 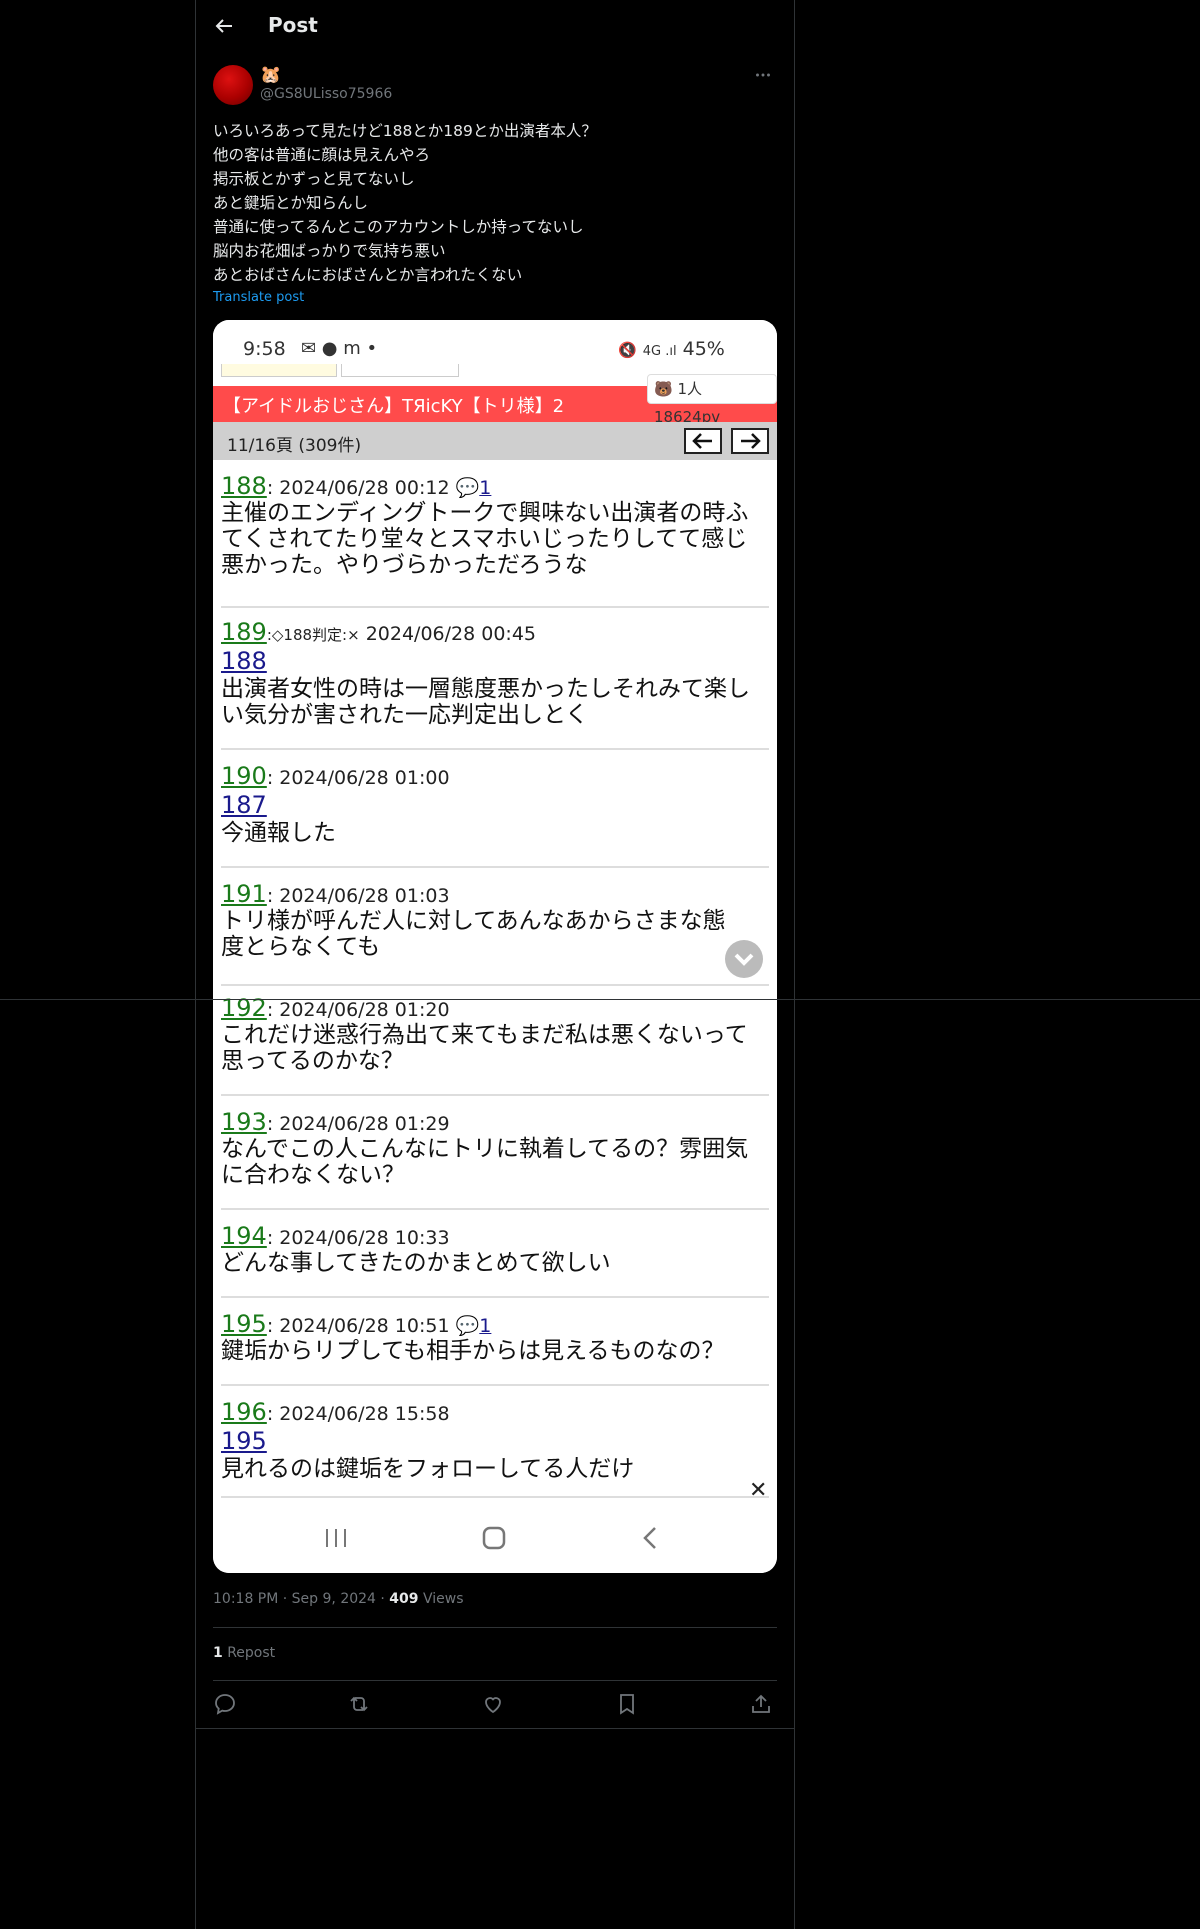 I want to click on scroll-down-button, so click(x=744, y=959).